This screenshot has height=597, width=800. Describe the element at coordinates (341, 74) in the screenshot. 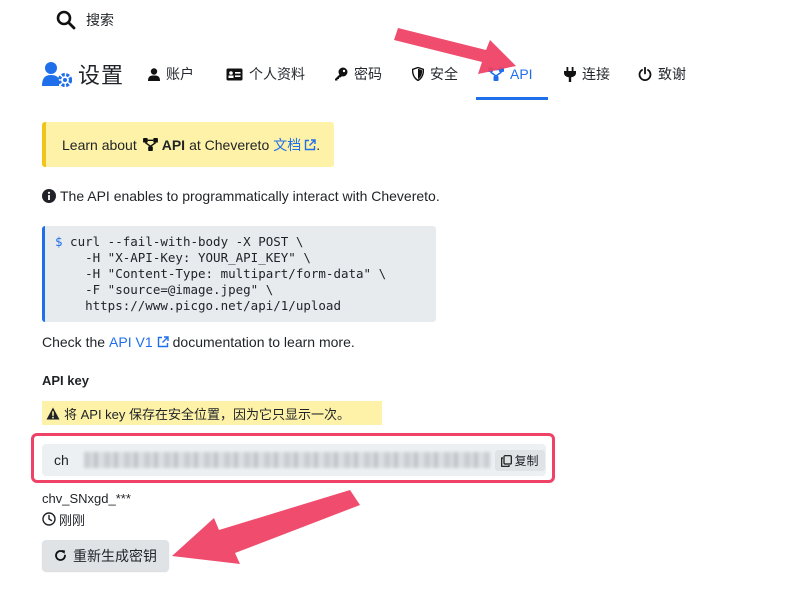

I see `key-icon` at that location.